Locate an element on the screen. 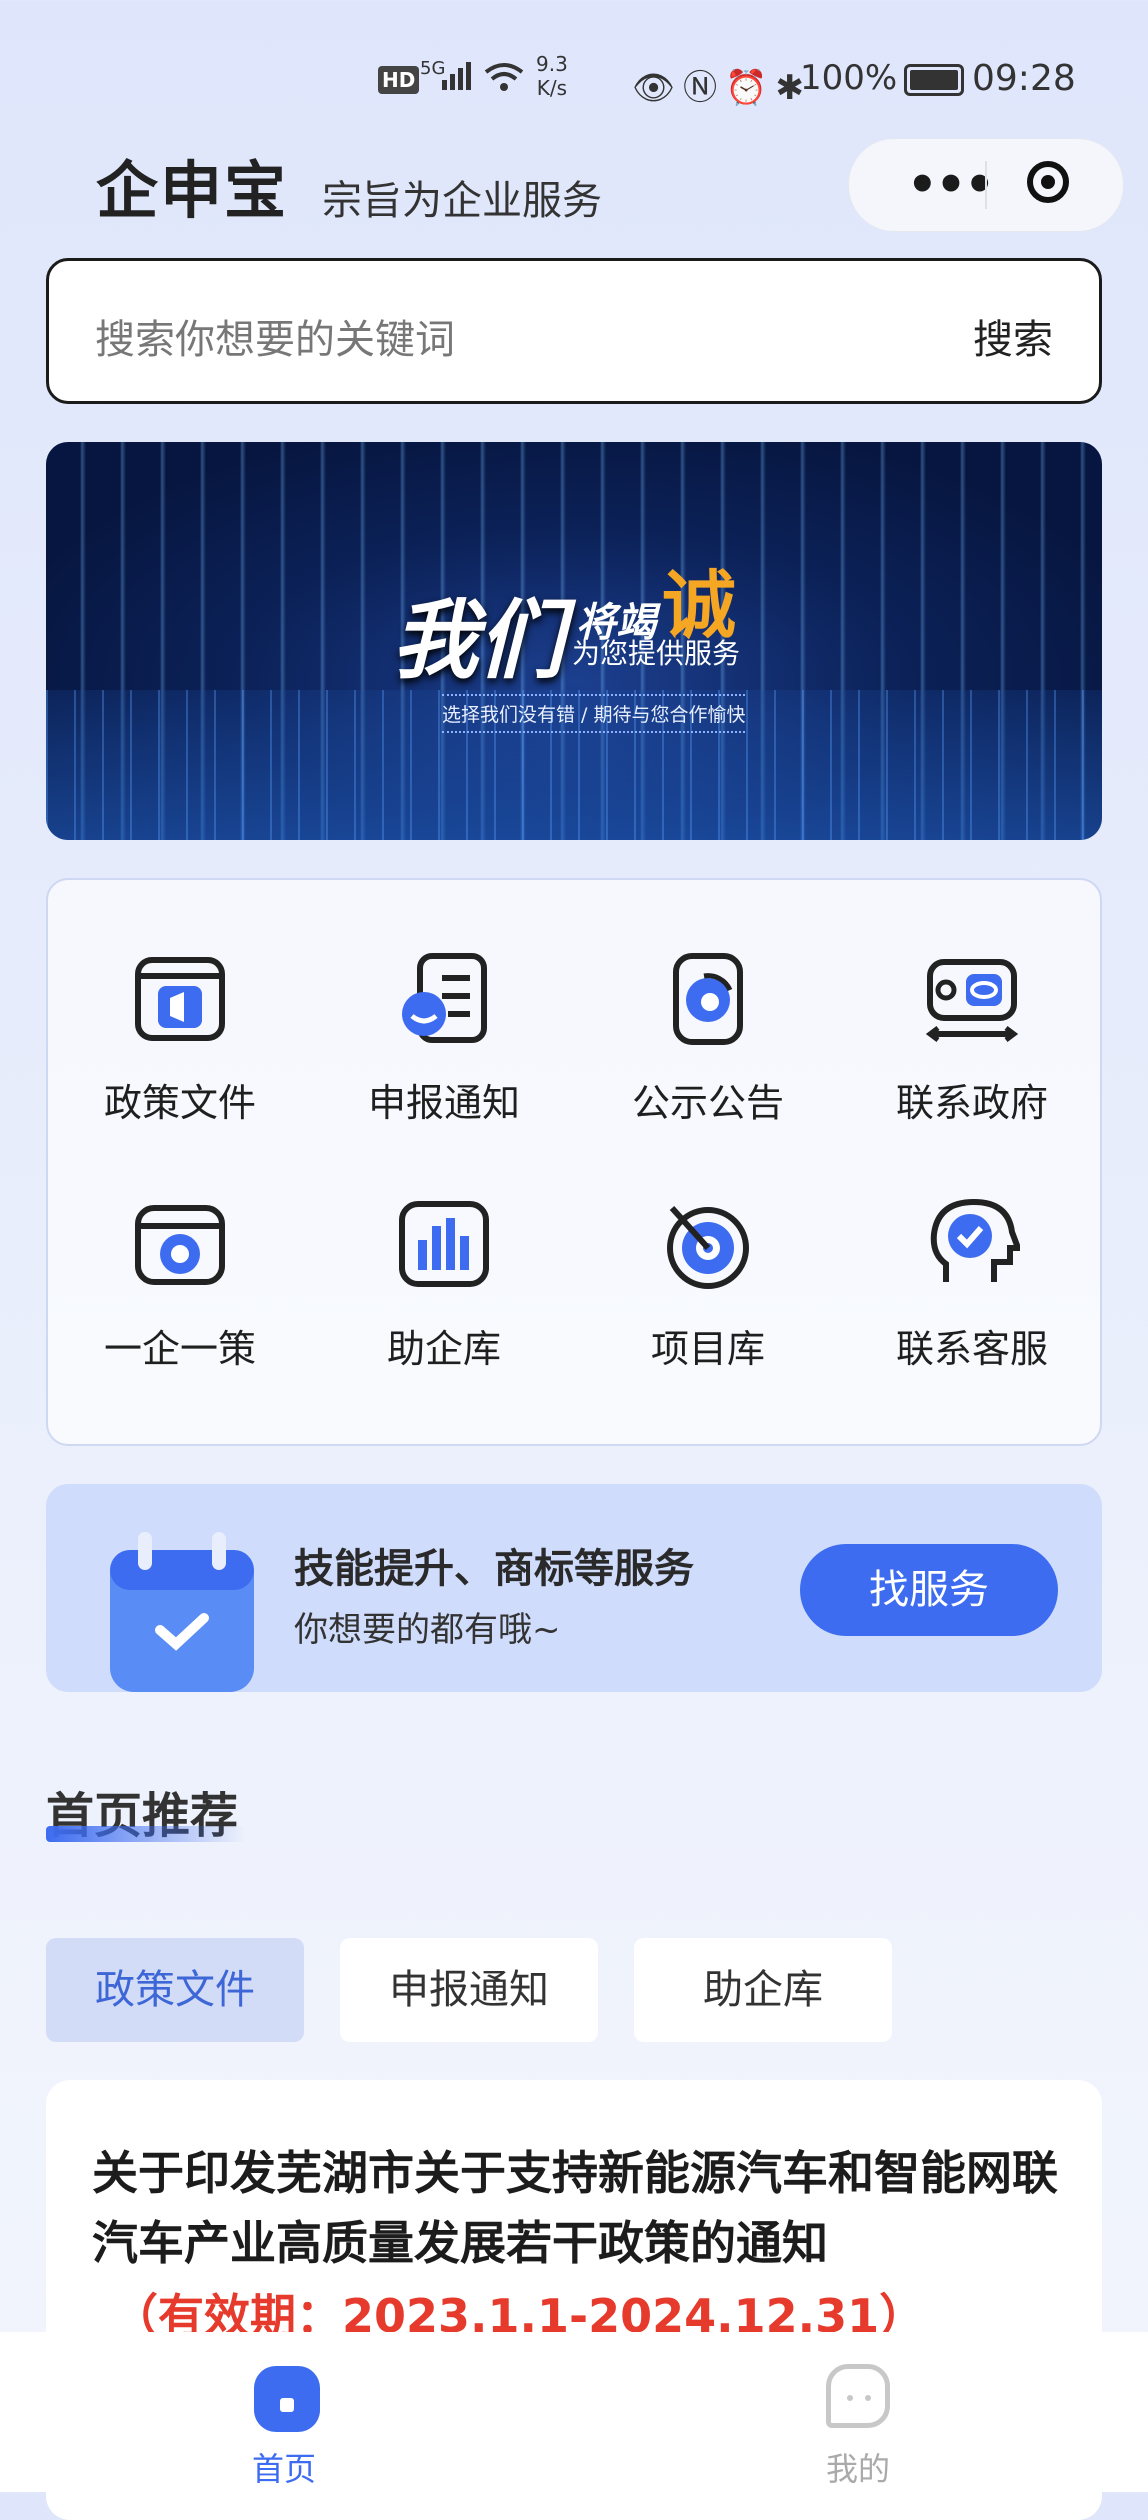 This screenshot has width=1148, height=2520. alarm-icon: ⏰ is located at coordinates (750, 88).